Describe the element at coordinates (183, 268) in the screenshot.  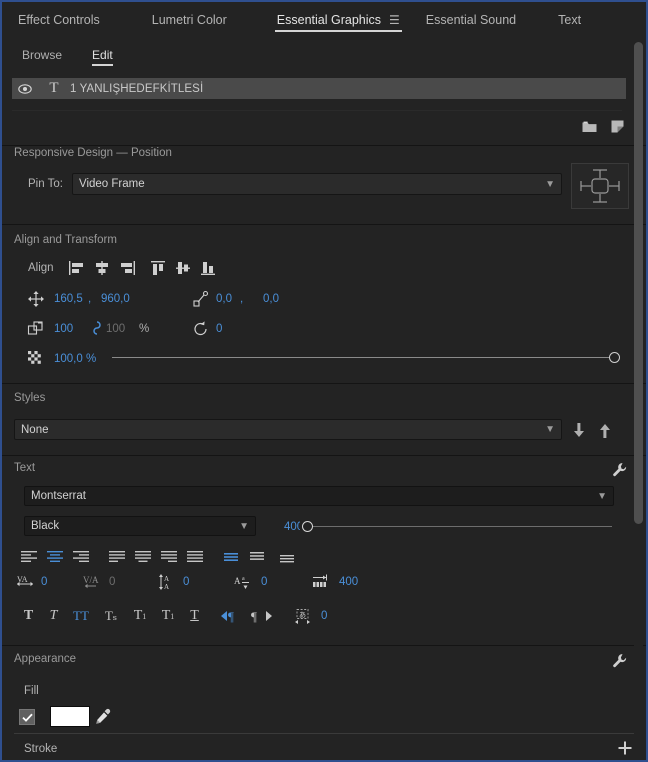
I see `align-center-vertical-icon` at that location.